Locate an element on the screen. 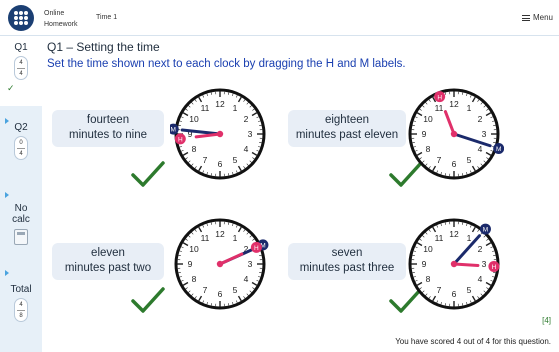 The height and width of the screenshot is (352, 559). brand-name: Online Homework is located at coordinates (60, 19).